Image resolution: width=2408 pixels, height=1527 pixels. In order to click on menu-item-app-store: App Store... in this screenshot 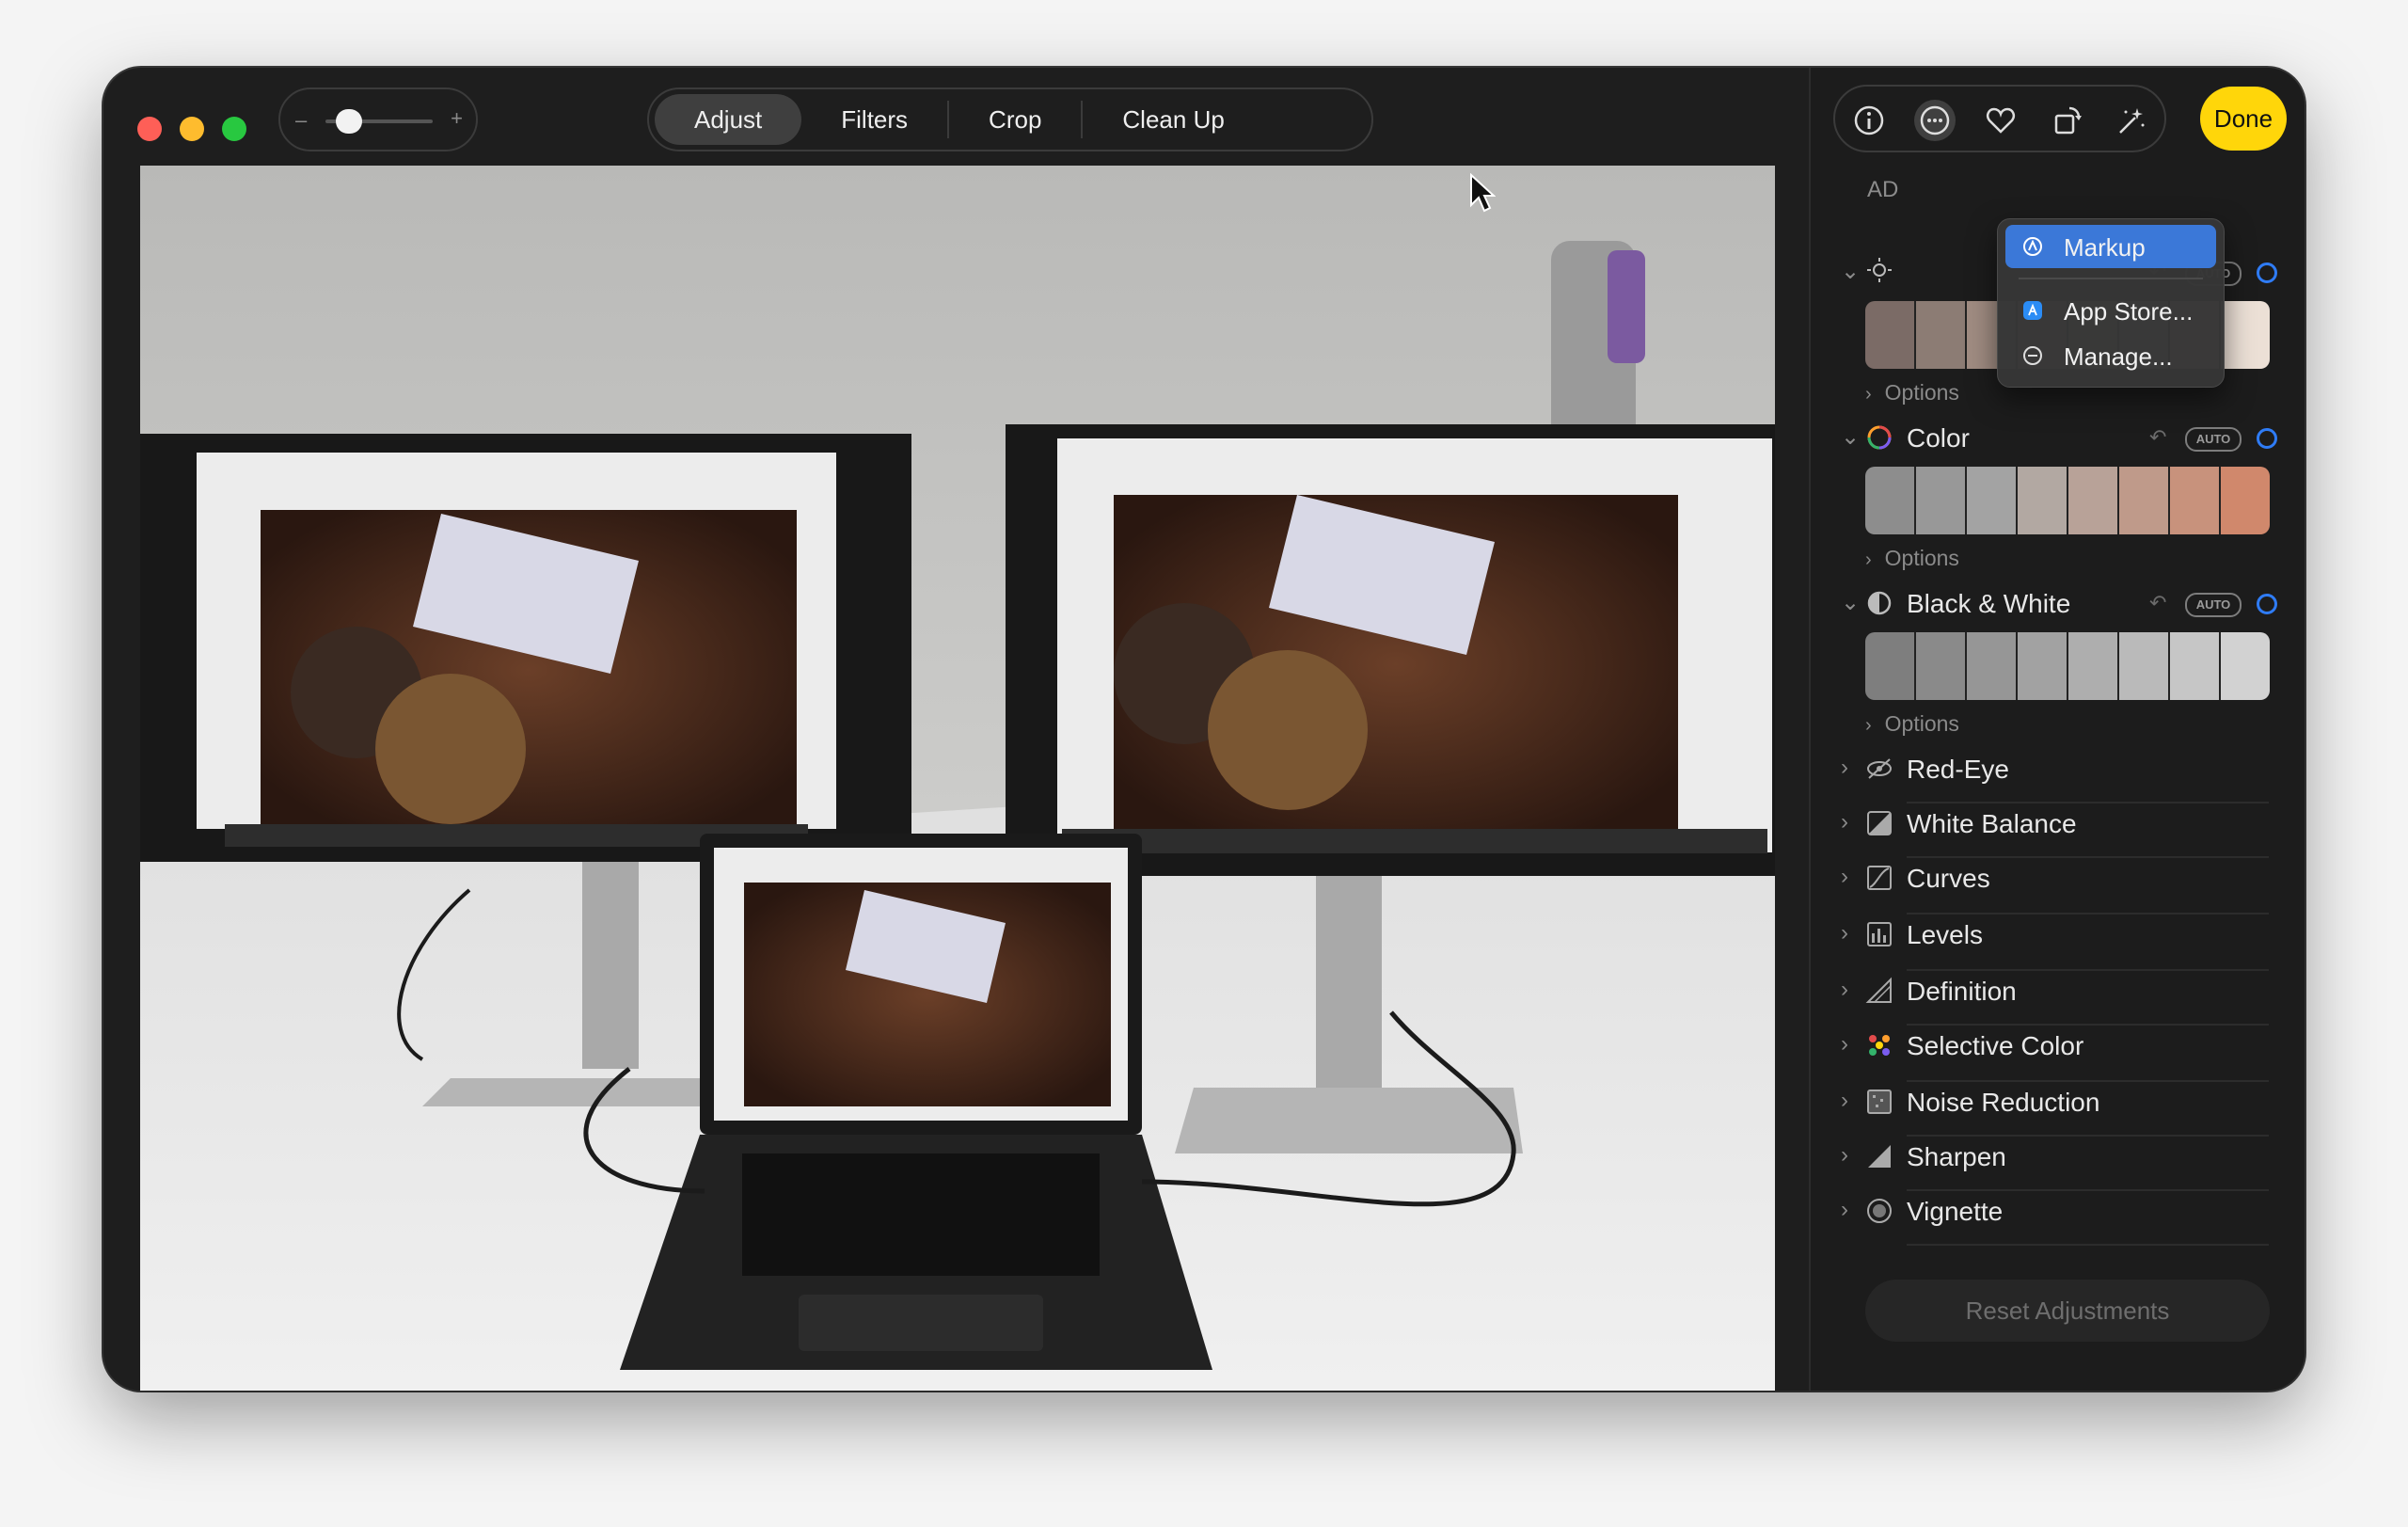, I will do `click(2110, 310)`.